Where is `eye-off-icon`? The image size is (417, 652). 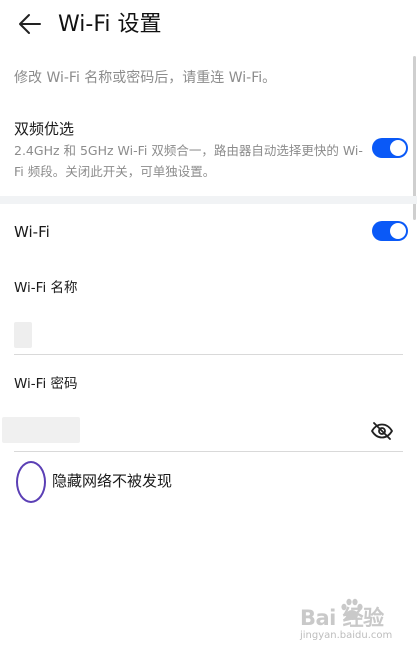
eye-off-icon is located at coordinates (382, 431).